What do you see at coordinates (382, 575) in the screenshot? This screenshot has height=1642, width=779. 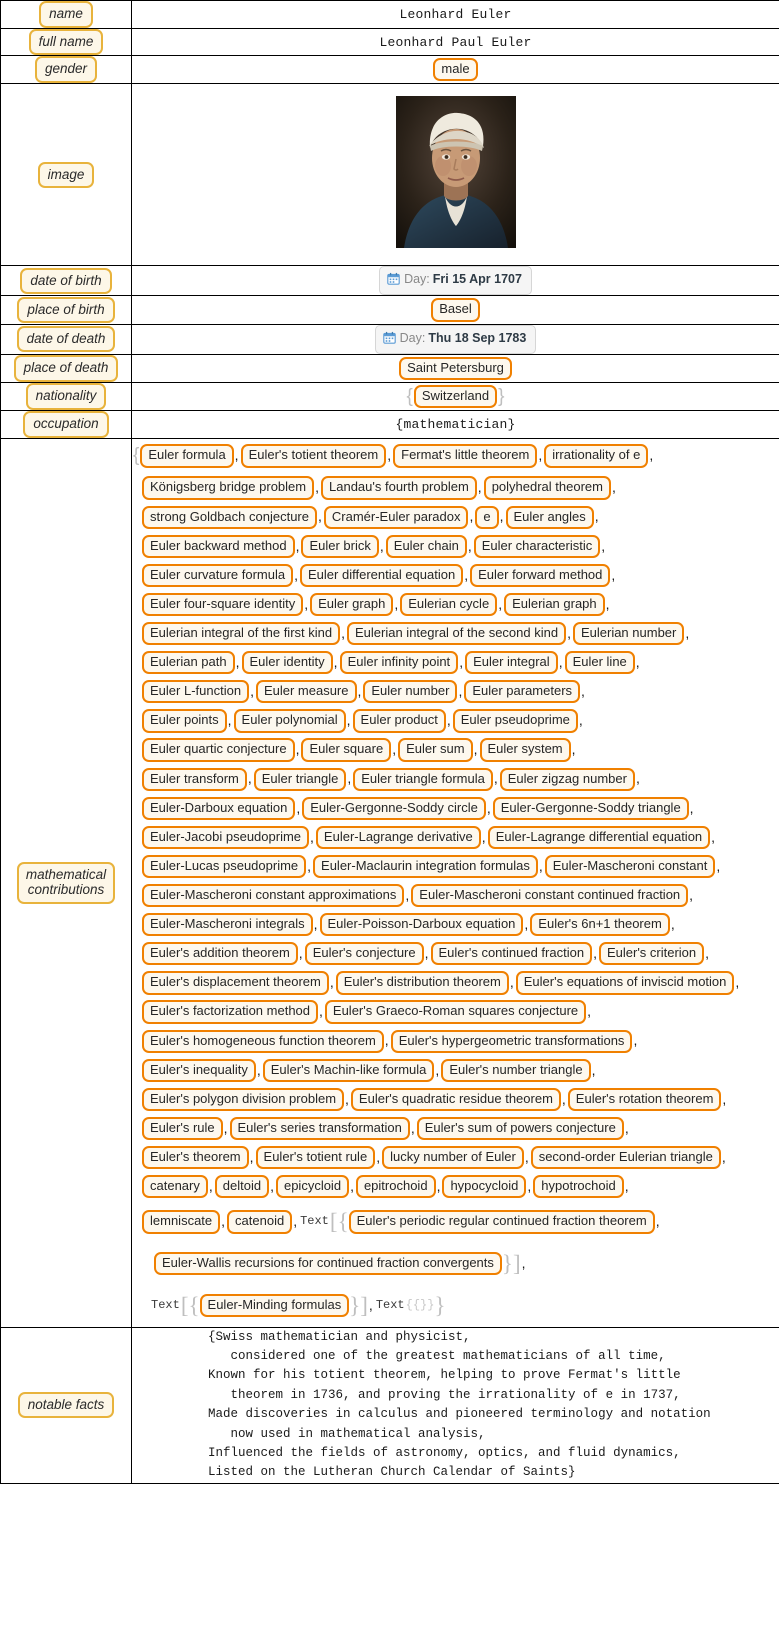 I see `contribution-pill: Euler differential equation` at bounding box center [382, 575].